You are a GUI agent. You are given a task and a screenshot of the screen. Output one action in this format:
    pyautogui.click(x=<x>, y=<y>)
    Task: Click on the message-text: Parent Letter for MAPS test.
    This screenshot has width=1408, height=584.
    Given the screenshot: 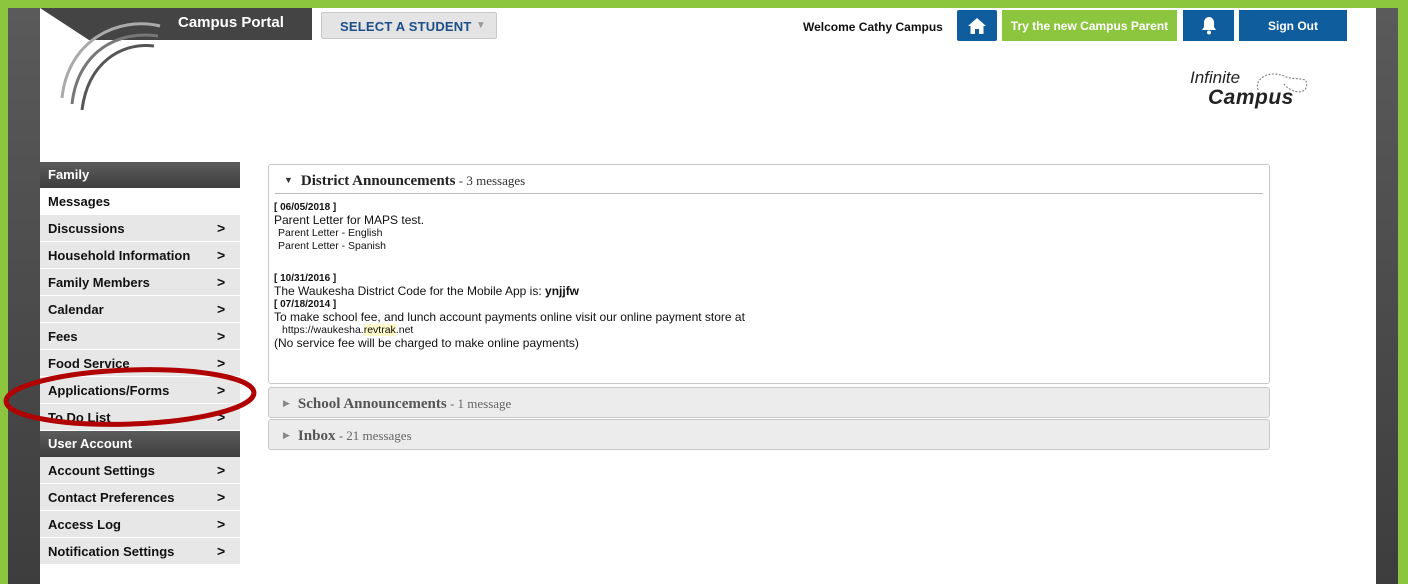 What is the action you would take?
    pyautogui.click(x=349, y=220)
    